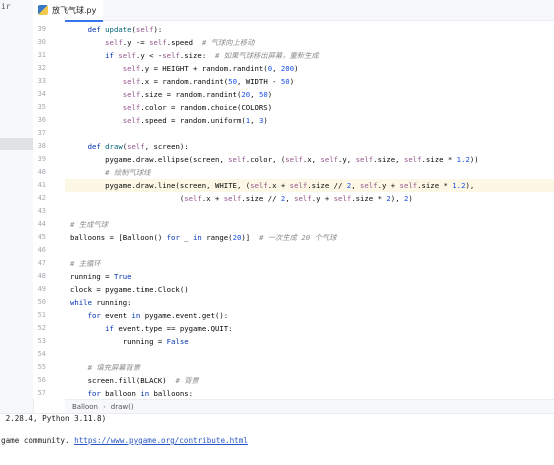 This screenshot has height=465, width=554. What do you see at coordinates (111, 302) in the screenshot?
I see `code-token: running:` at bounding box center [111, 302].